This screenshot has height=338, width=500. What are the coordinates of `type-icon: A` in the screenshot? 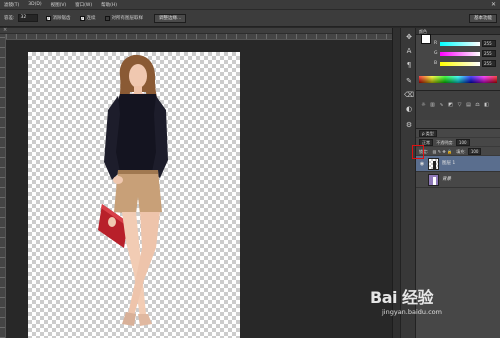 It's located at (409, 51).